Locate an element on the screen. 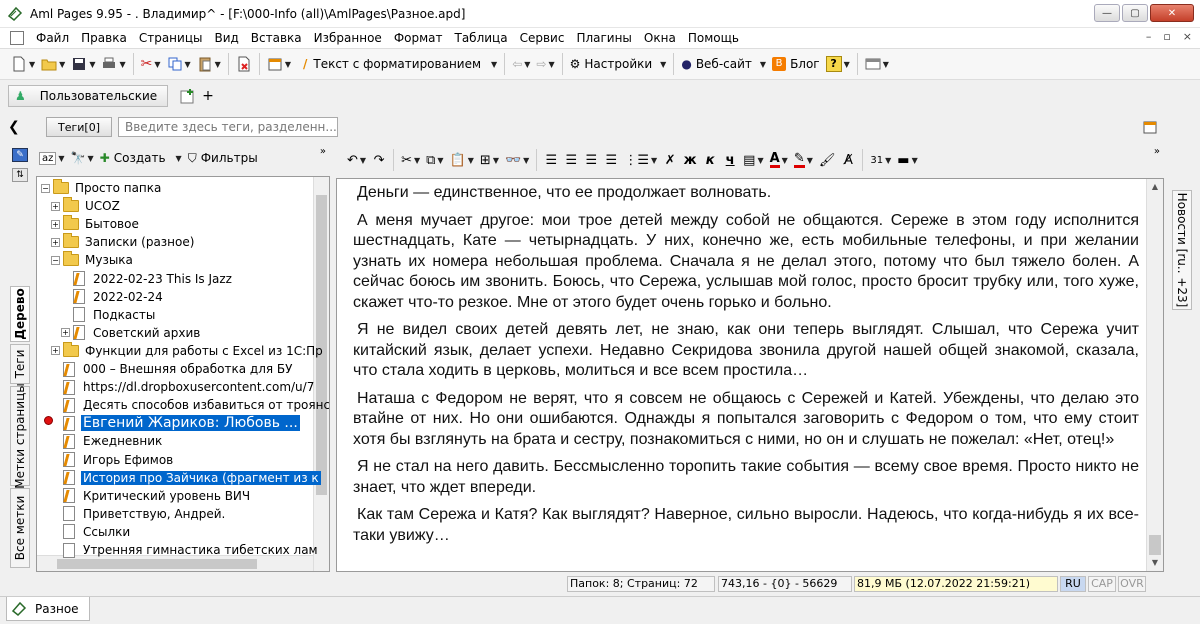 Image resolution: width=1200 pixels, height=624 pixels. custom-tab: ♟ Пользовательские is located at coordinates (88, 96).